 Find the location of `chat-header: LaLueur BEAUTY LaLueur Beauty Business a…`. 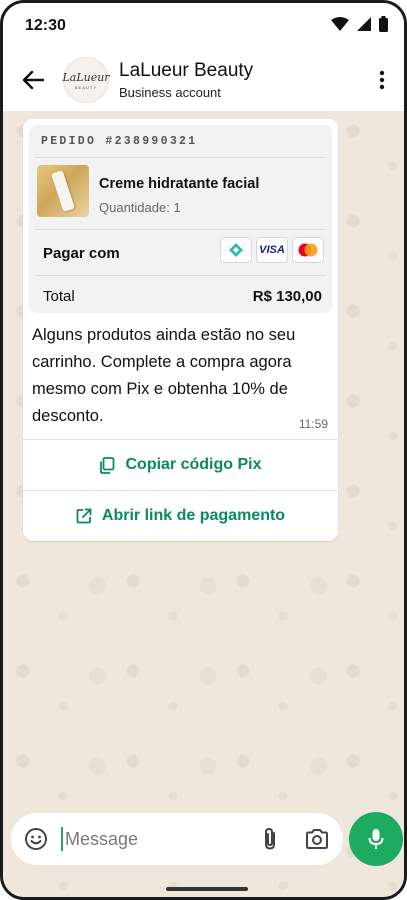

chat-header: LaLueur BEAUTY LaLueur Beauty Business a… is located at coordinates (203, 80).